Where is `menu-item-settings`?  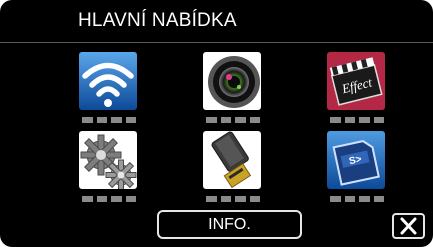 menu-item-settings is located at coordinates (108, 160).